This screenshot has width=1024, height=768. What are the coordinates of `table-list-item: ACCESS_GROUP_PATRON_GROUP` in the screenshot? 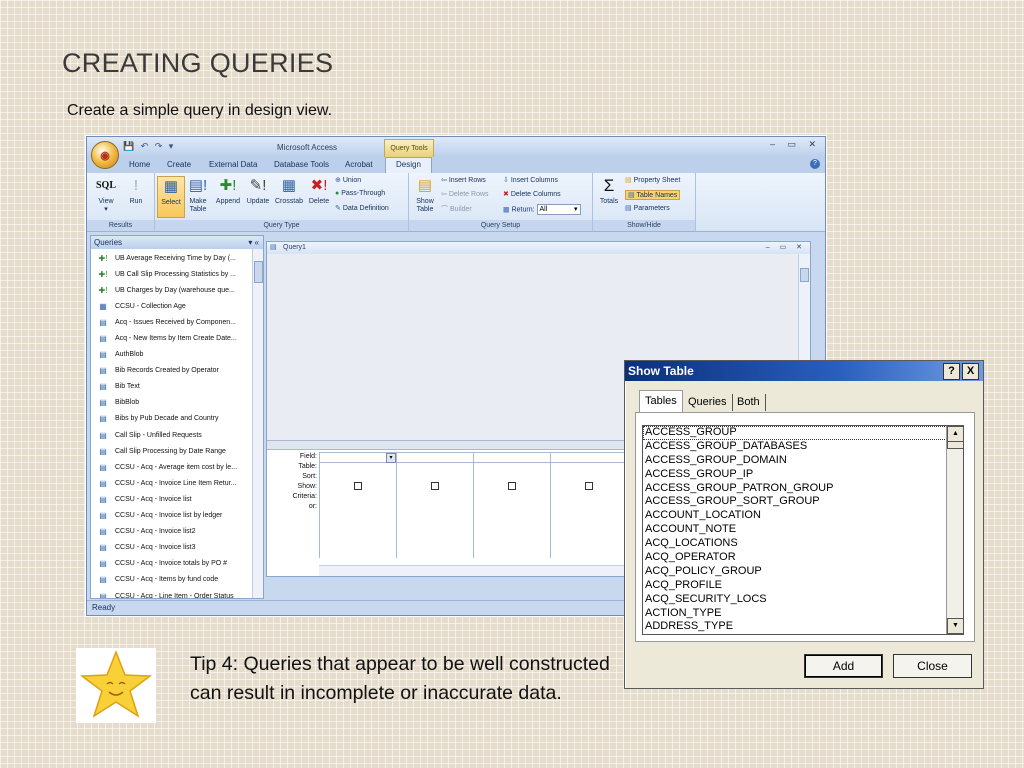 It's located at (803, 489).